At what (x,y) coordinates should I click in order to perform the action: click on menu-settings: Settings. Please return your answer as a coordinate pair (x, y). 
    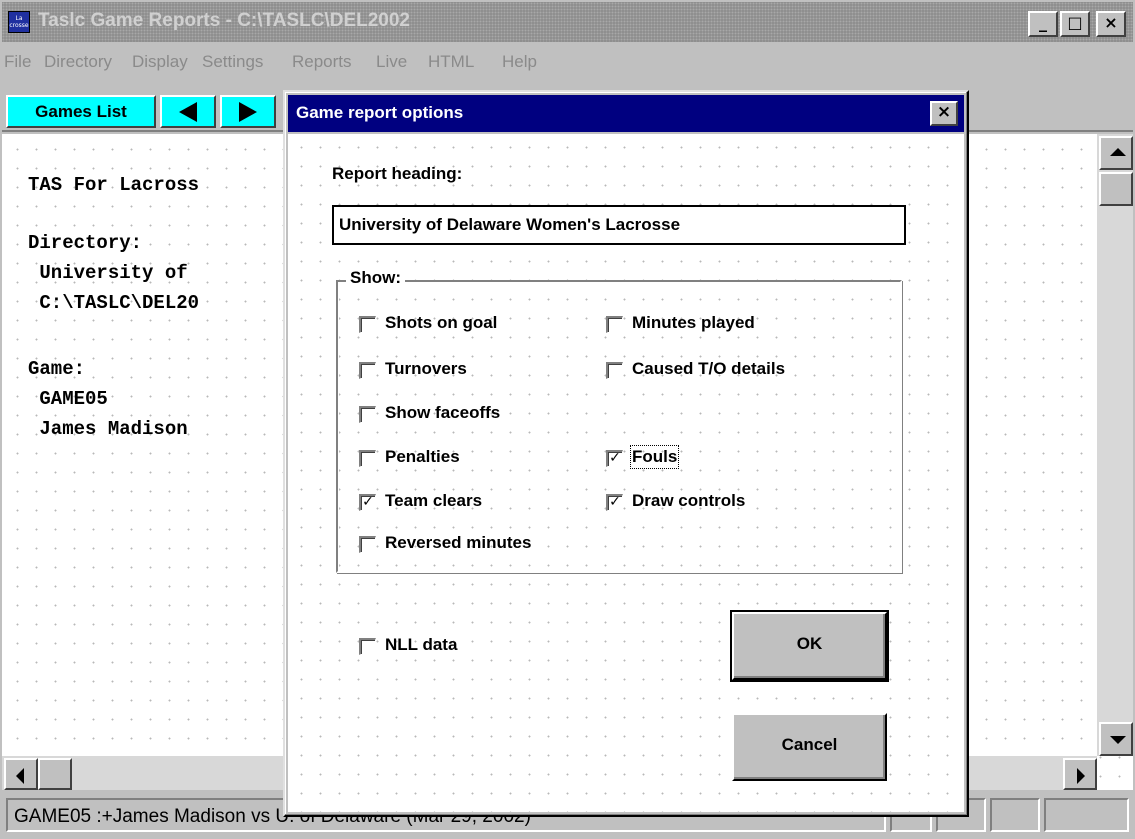
    Looking at the image, I should click on (232, 62).